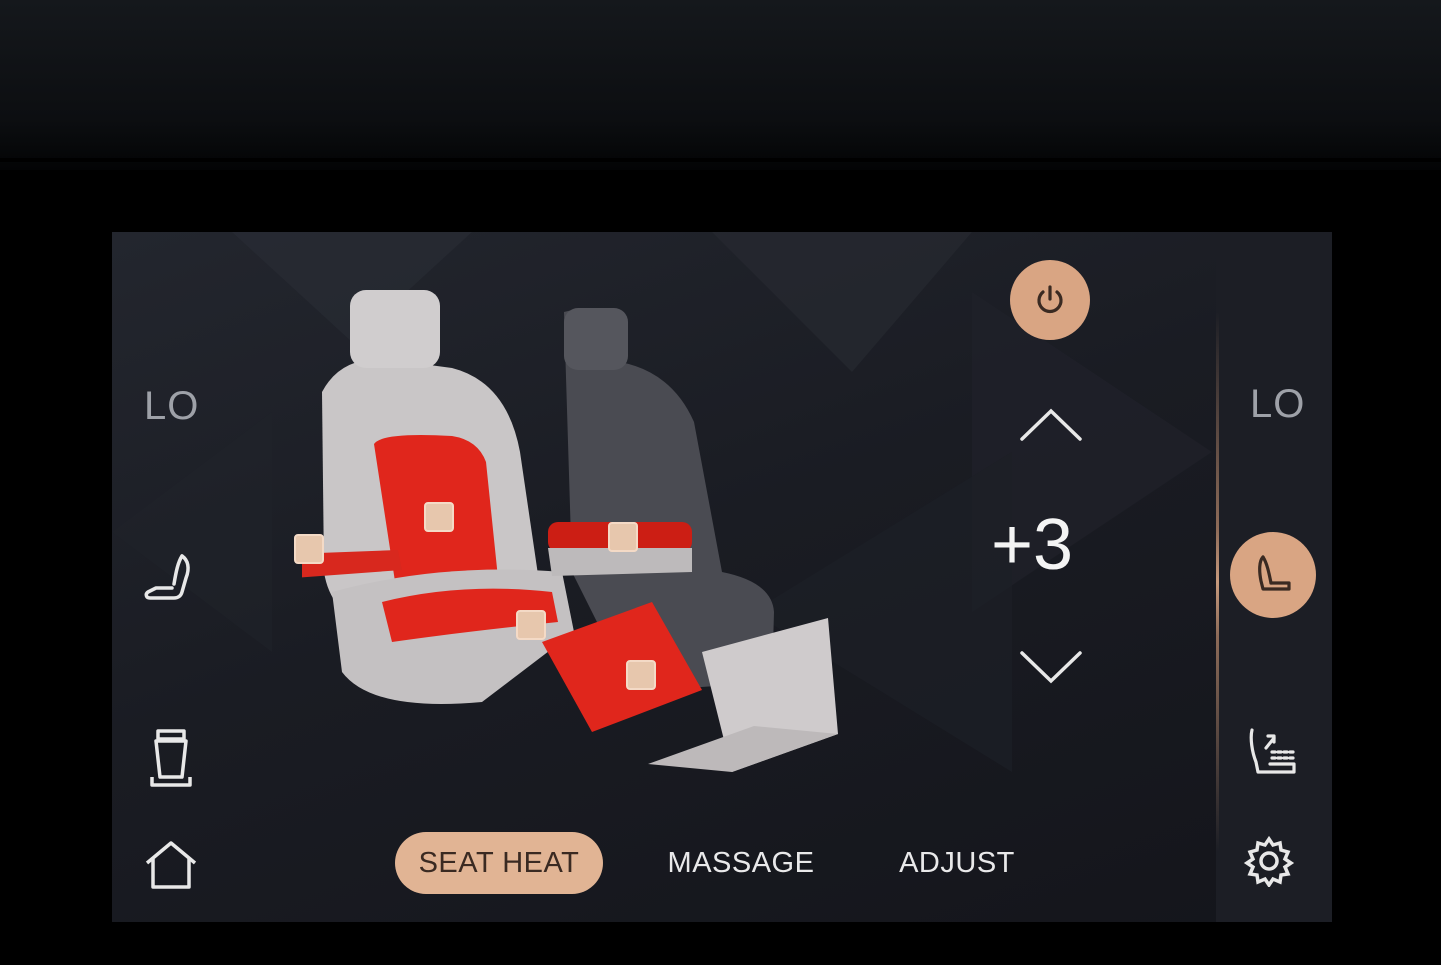 This screenshot has width=1441, height=965. I want to click on active-seat-button, so click(1273, 575).